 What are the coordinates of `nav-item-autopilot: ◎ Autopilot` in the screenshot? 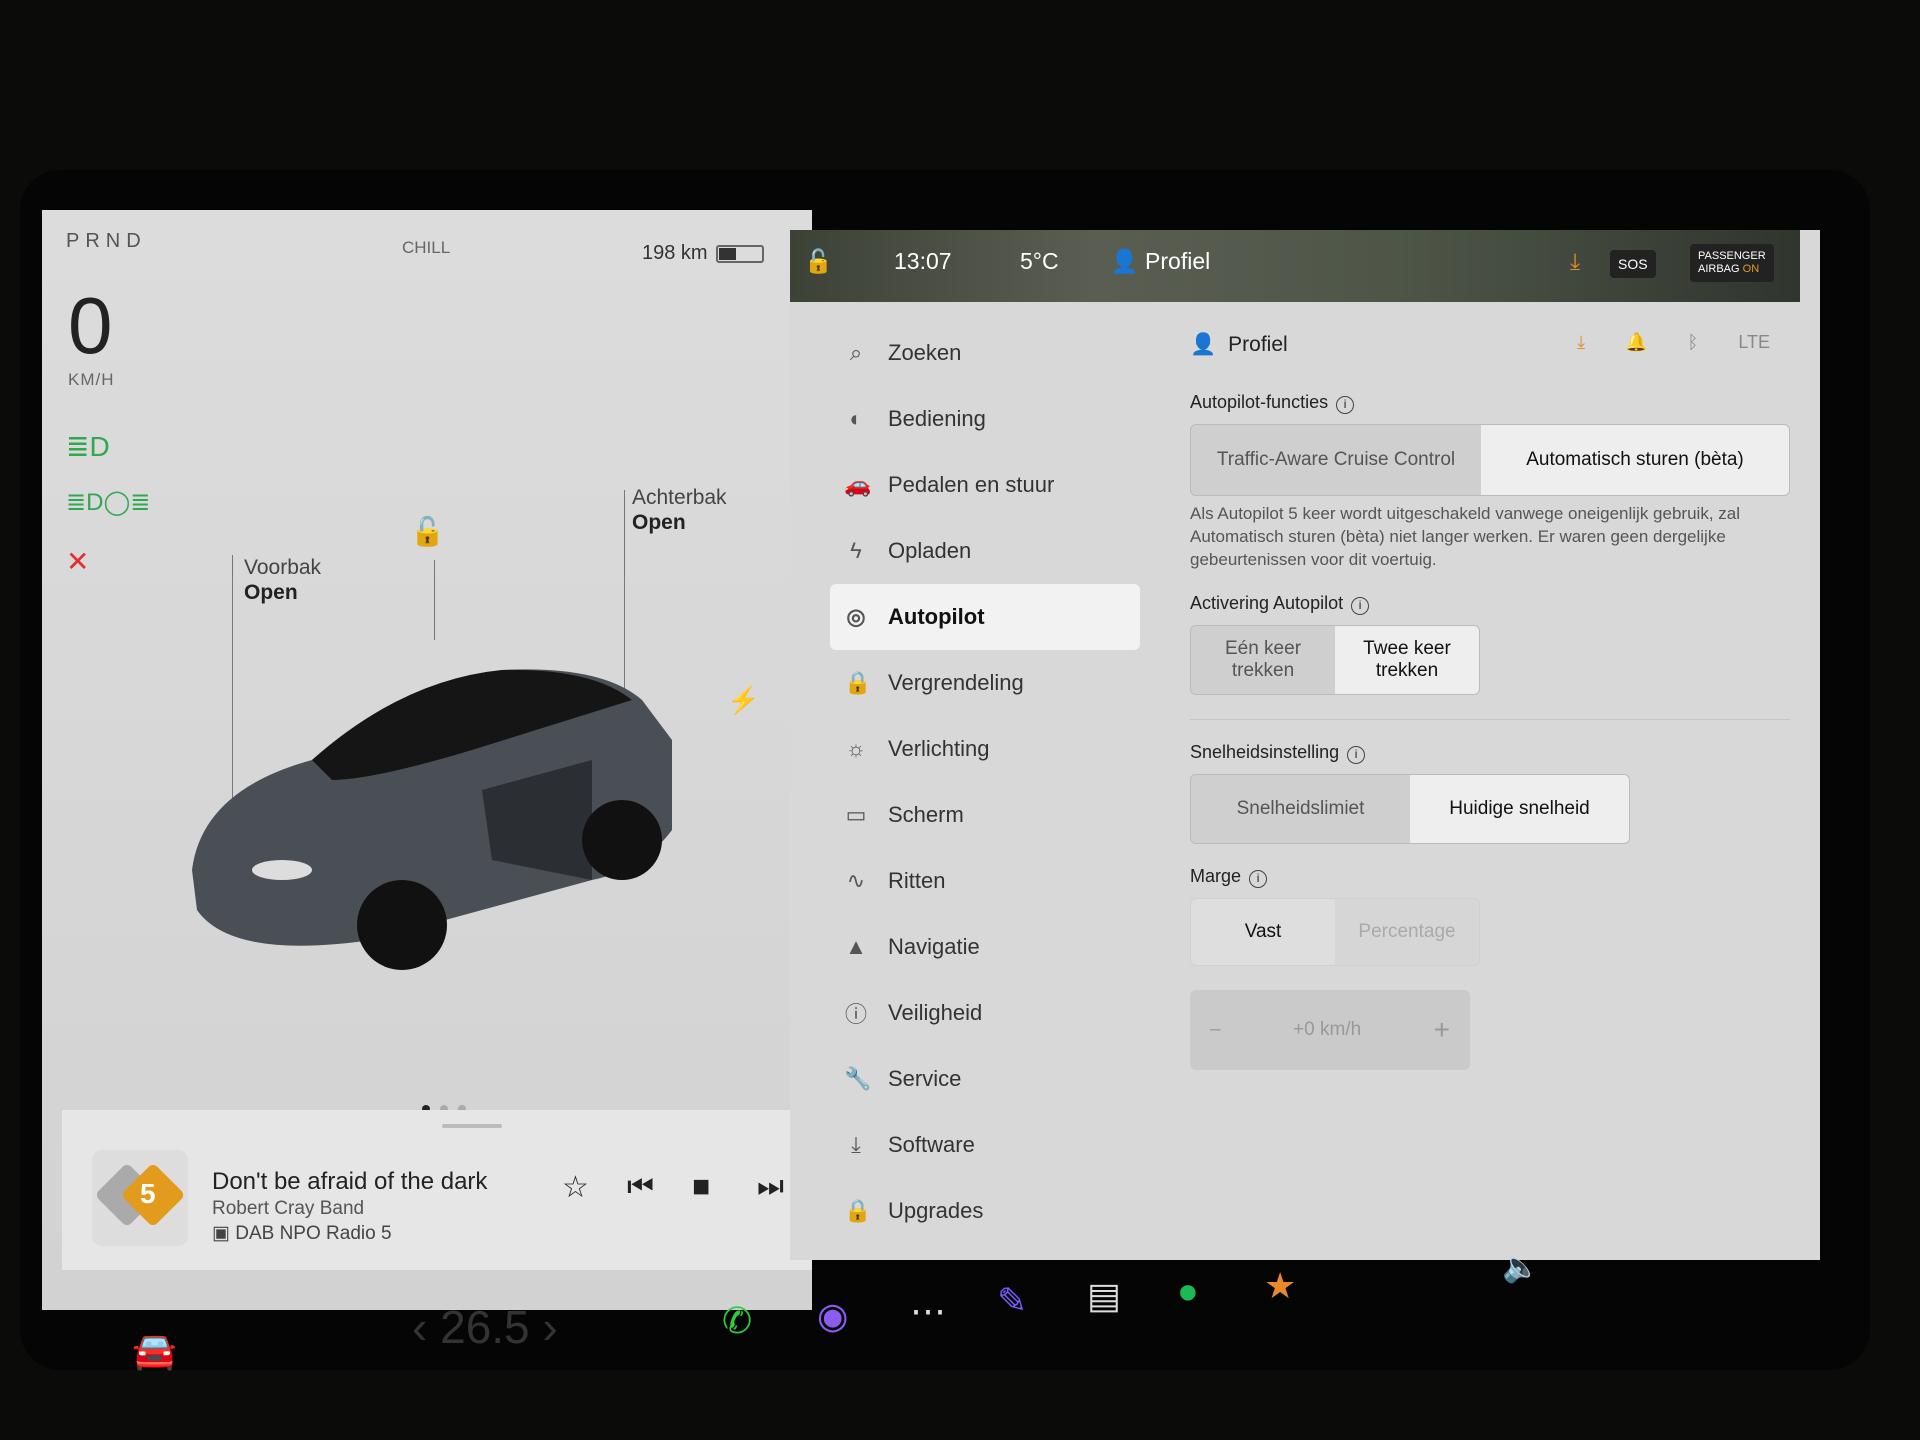 It's located at (985, 617).